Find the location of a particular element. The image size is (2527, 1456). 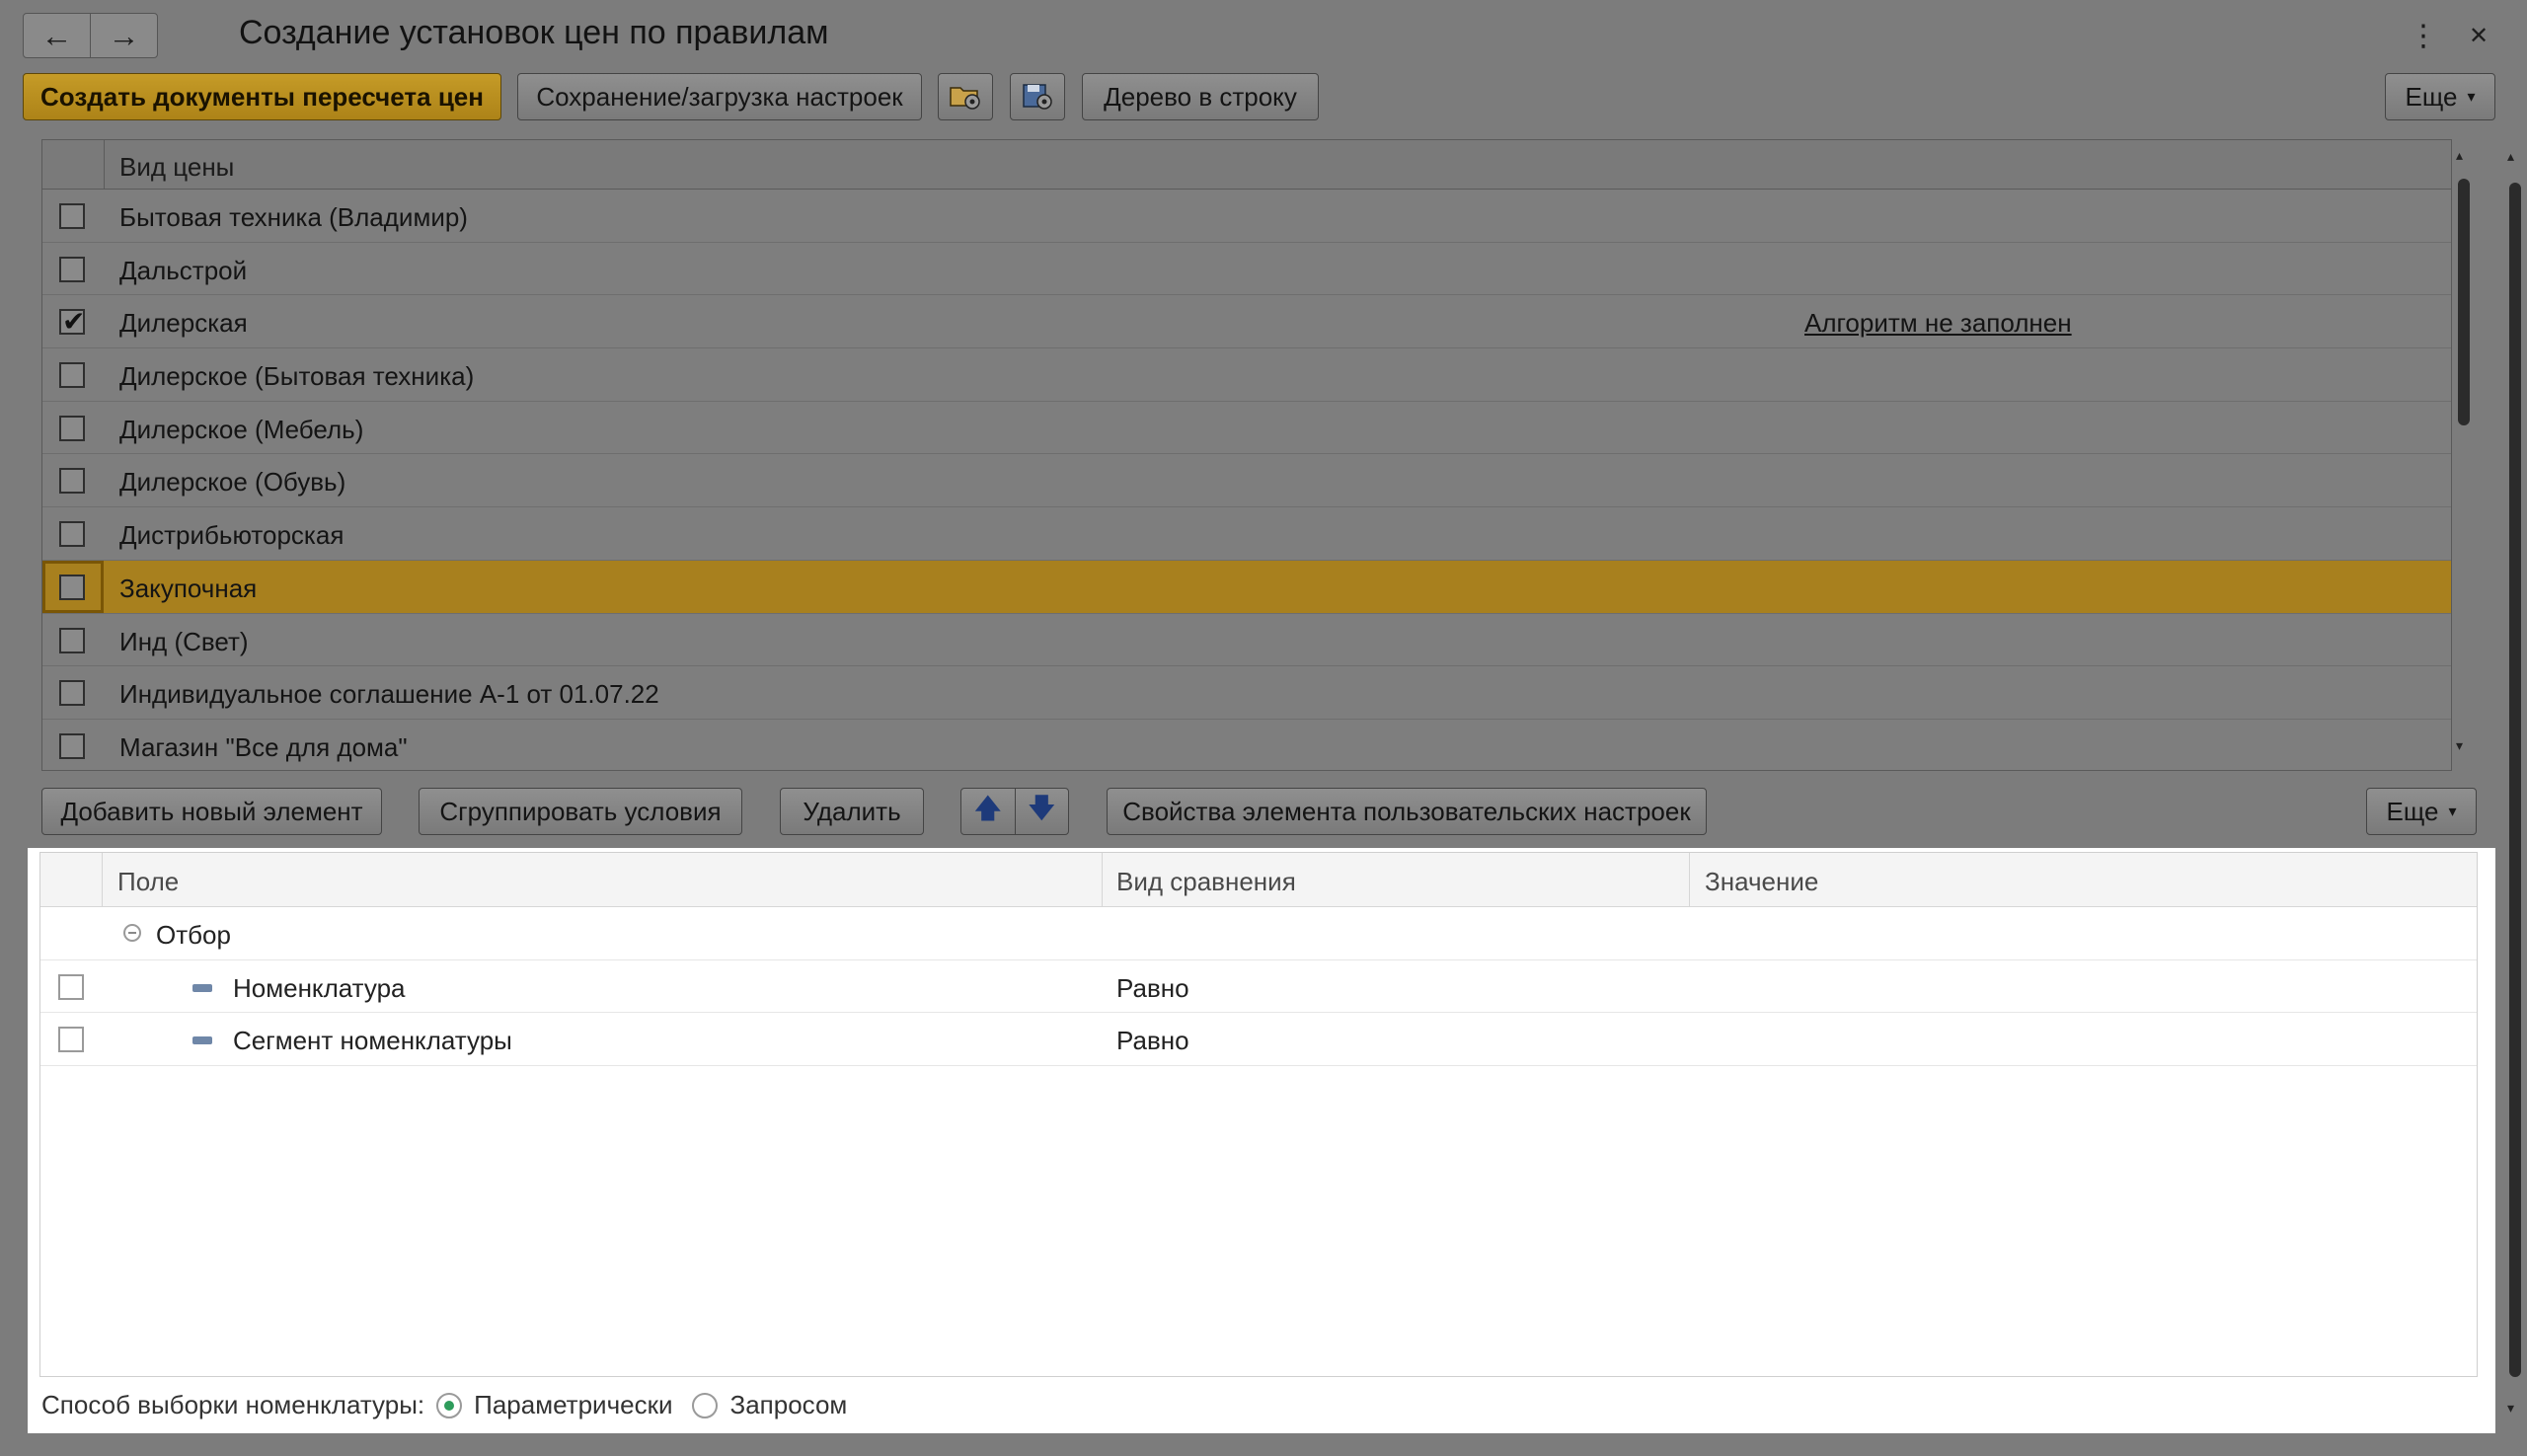

filter-group-row: Отбор is located at coordinates (1258, 933).